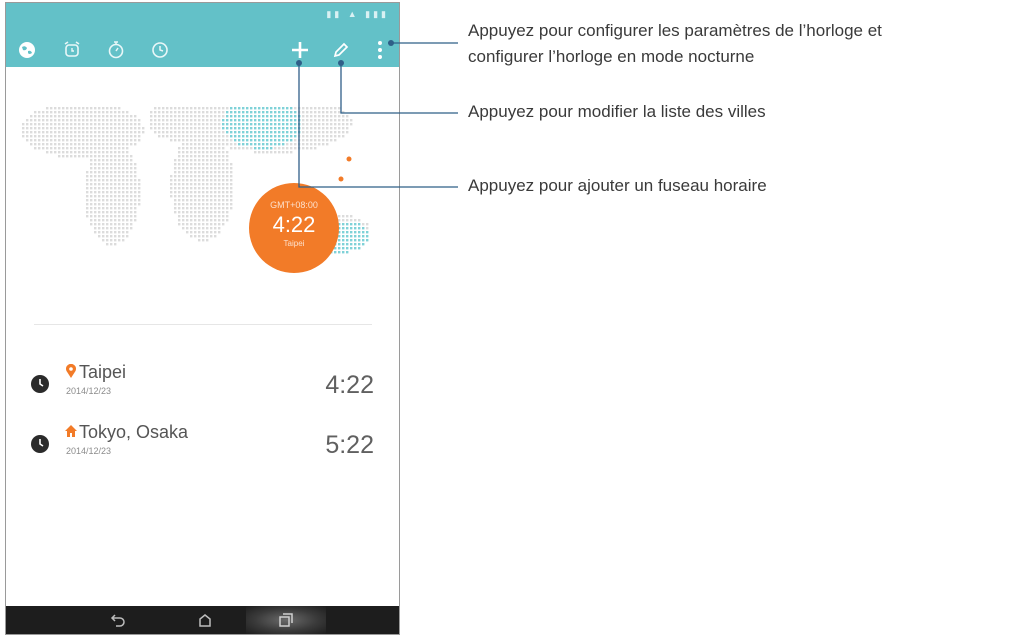 The image size is (1012, 635). I want to click on callout-add: Appuyez pour ajouter un fuseau horaire, so click(617, 185).